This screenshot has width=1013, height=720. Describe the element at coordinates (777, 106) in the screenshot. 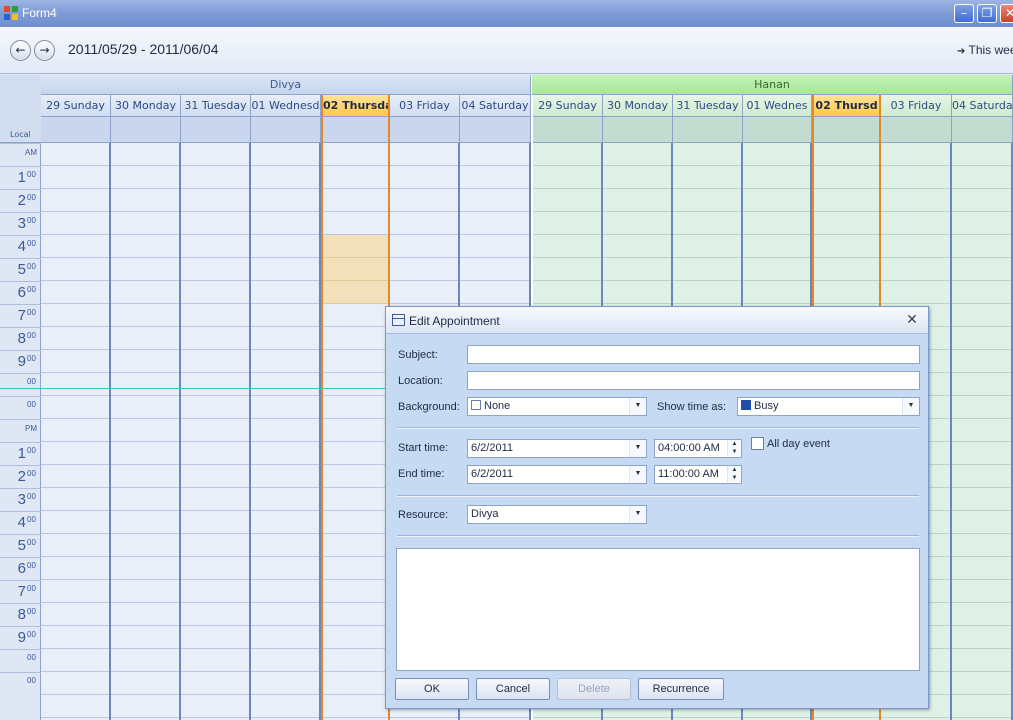

I see `day-header-hanan-3: 01 Wednes` at that location.